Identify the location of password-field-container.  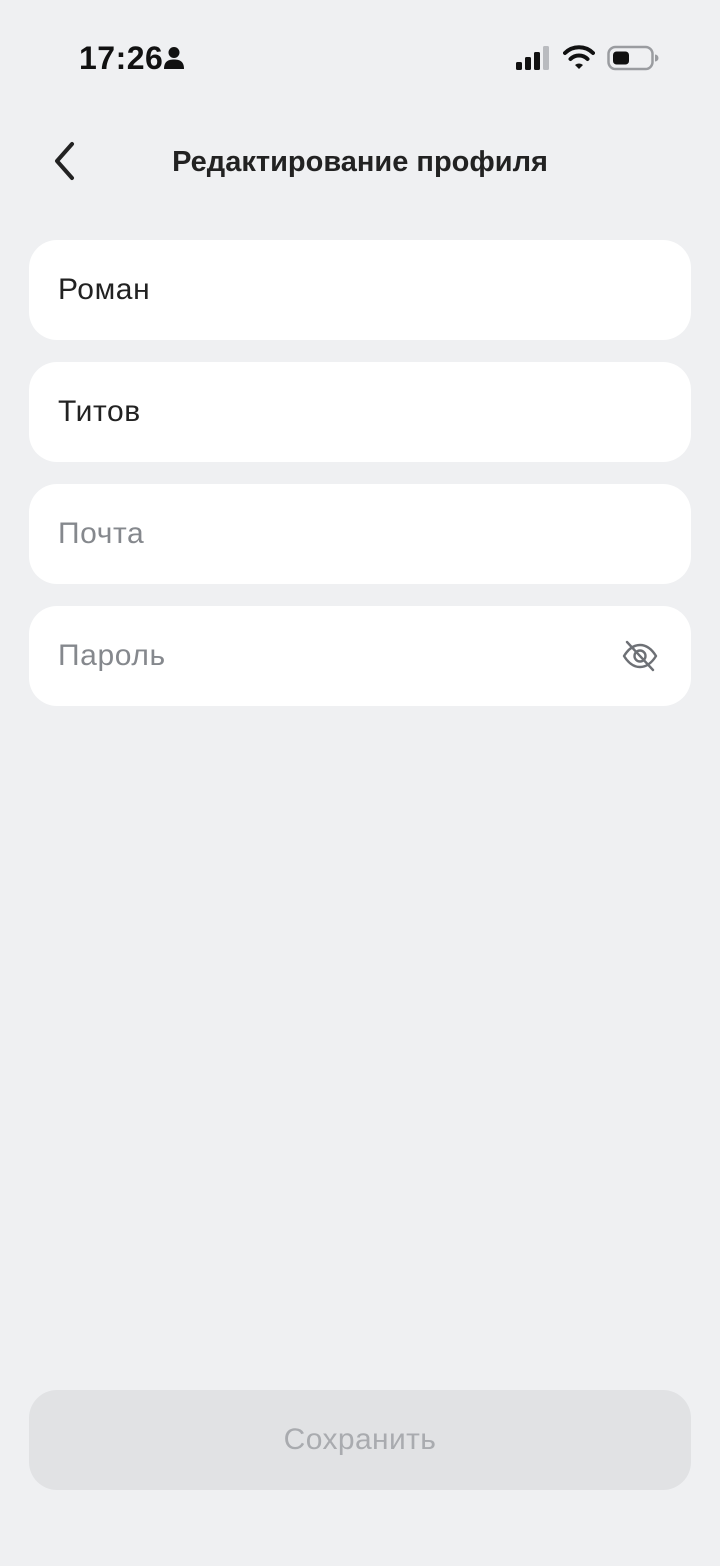
(360, 656).